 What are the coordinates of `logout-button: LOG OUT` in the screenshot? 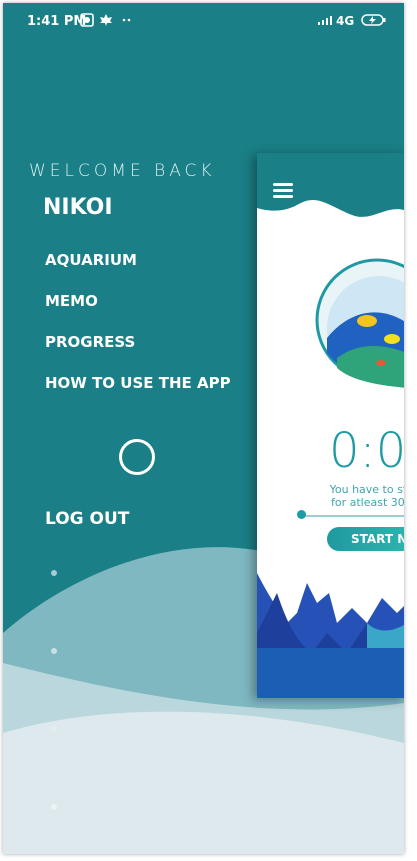 It's located at (87, 519).